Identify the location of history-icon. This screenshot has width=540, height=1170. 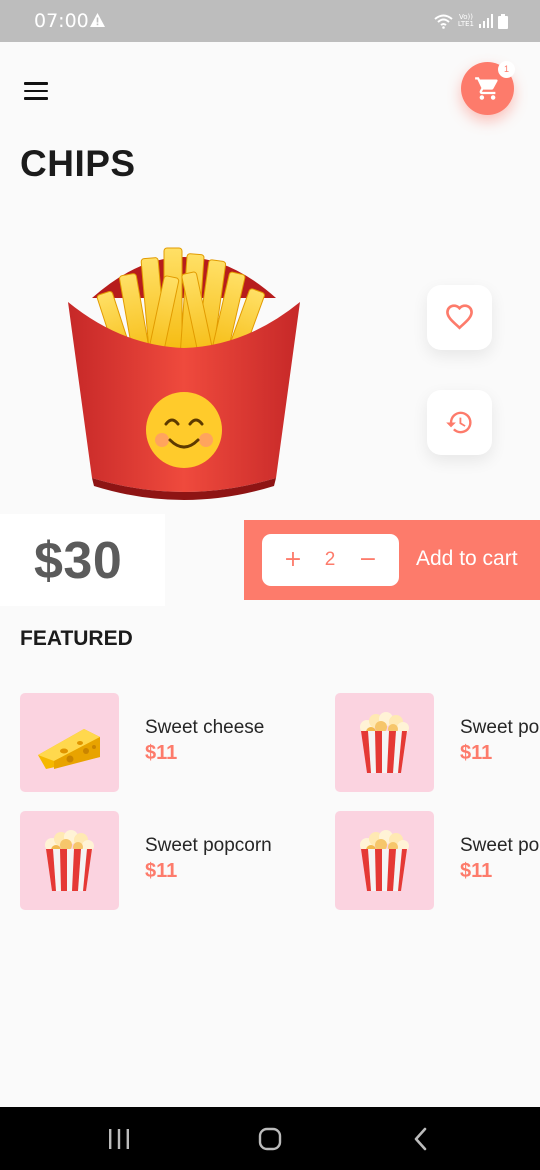
(459, 422).